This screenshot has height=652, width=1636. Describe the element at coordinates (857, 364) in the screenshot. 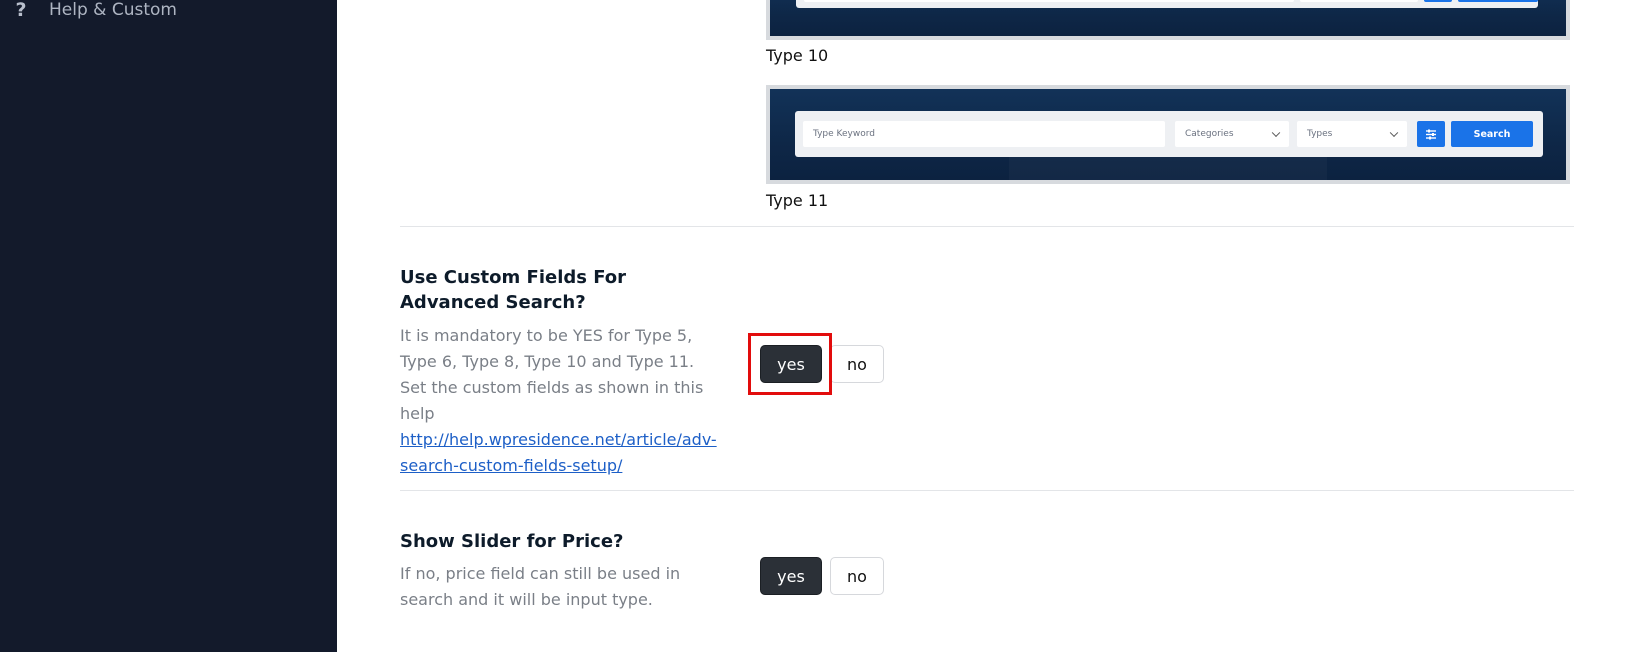

I see `custom-fields-no-button: no` at that location.